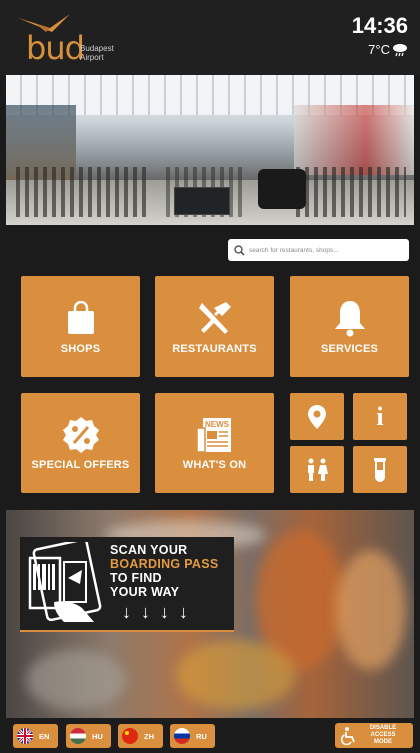  What do you see at coordinates (349, 349) in the screenshot?
I see `services-label: SERVICES` at bounding box center [349, 349].